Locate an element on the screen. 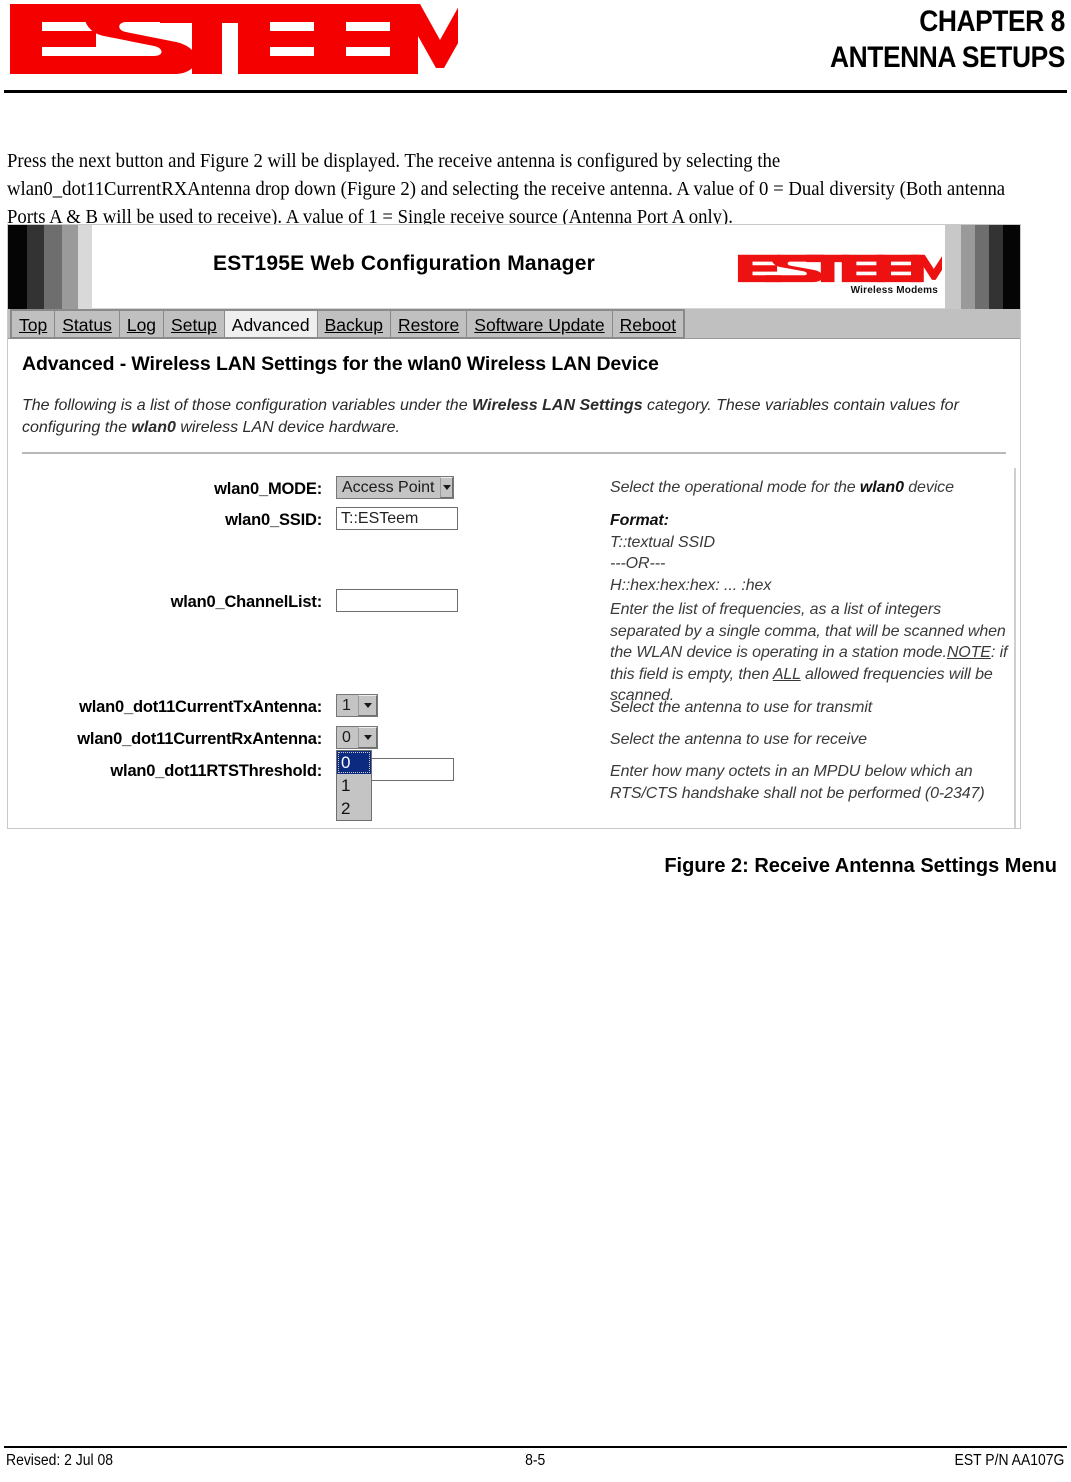  wlan0-ssid-input is located at coordinates (397, 518).